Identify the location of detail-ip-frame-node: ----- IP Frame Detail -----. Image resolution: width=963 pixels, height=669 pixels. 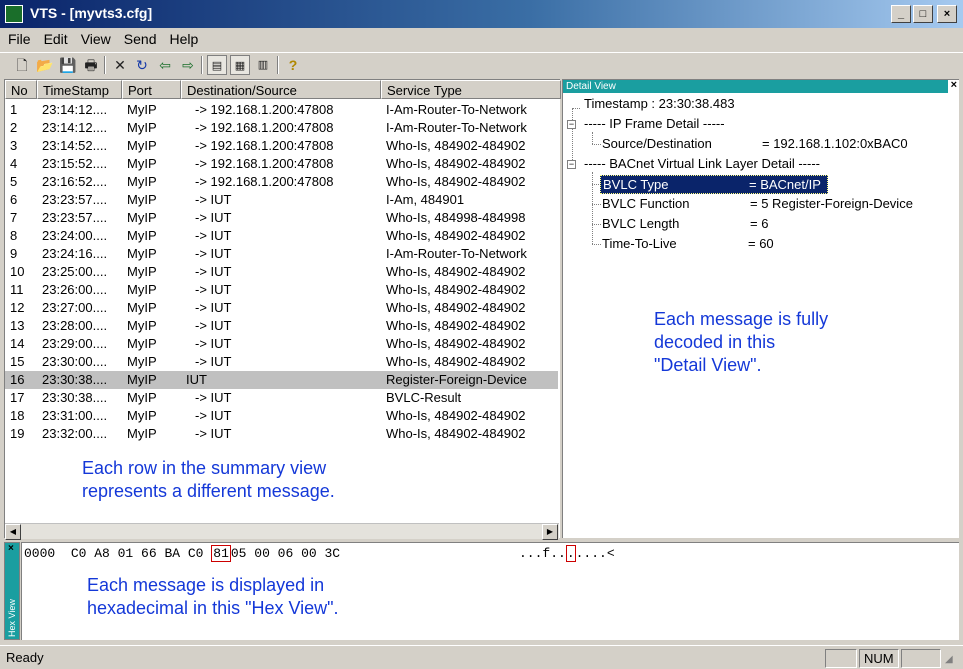
(654, 123).